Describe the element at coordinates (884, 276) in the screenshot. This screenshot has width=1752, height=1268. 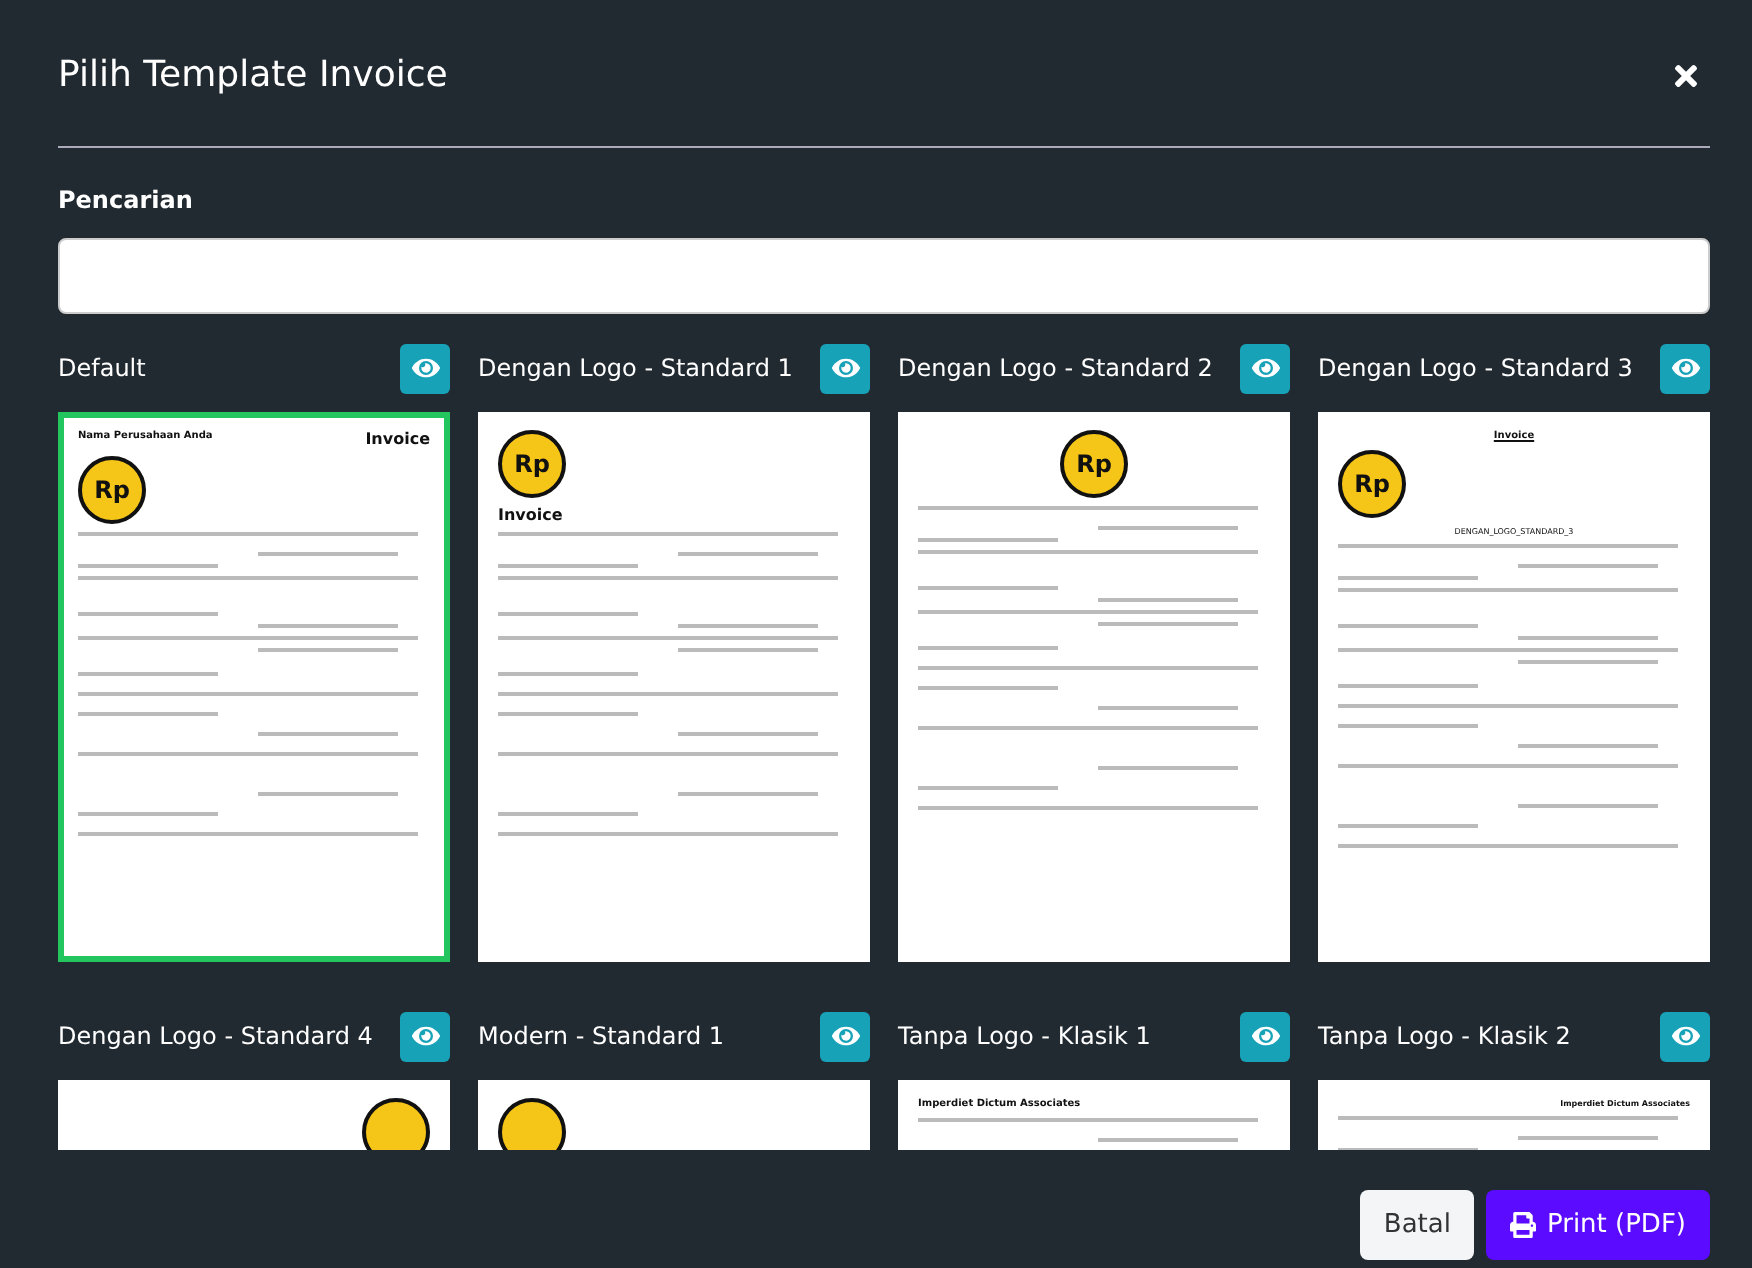
I see `search-field` at that location.